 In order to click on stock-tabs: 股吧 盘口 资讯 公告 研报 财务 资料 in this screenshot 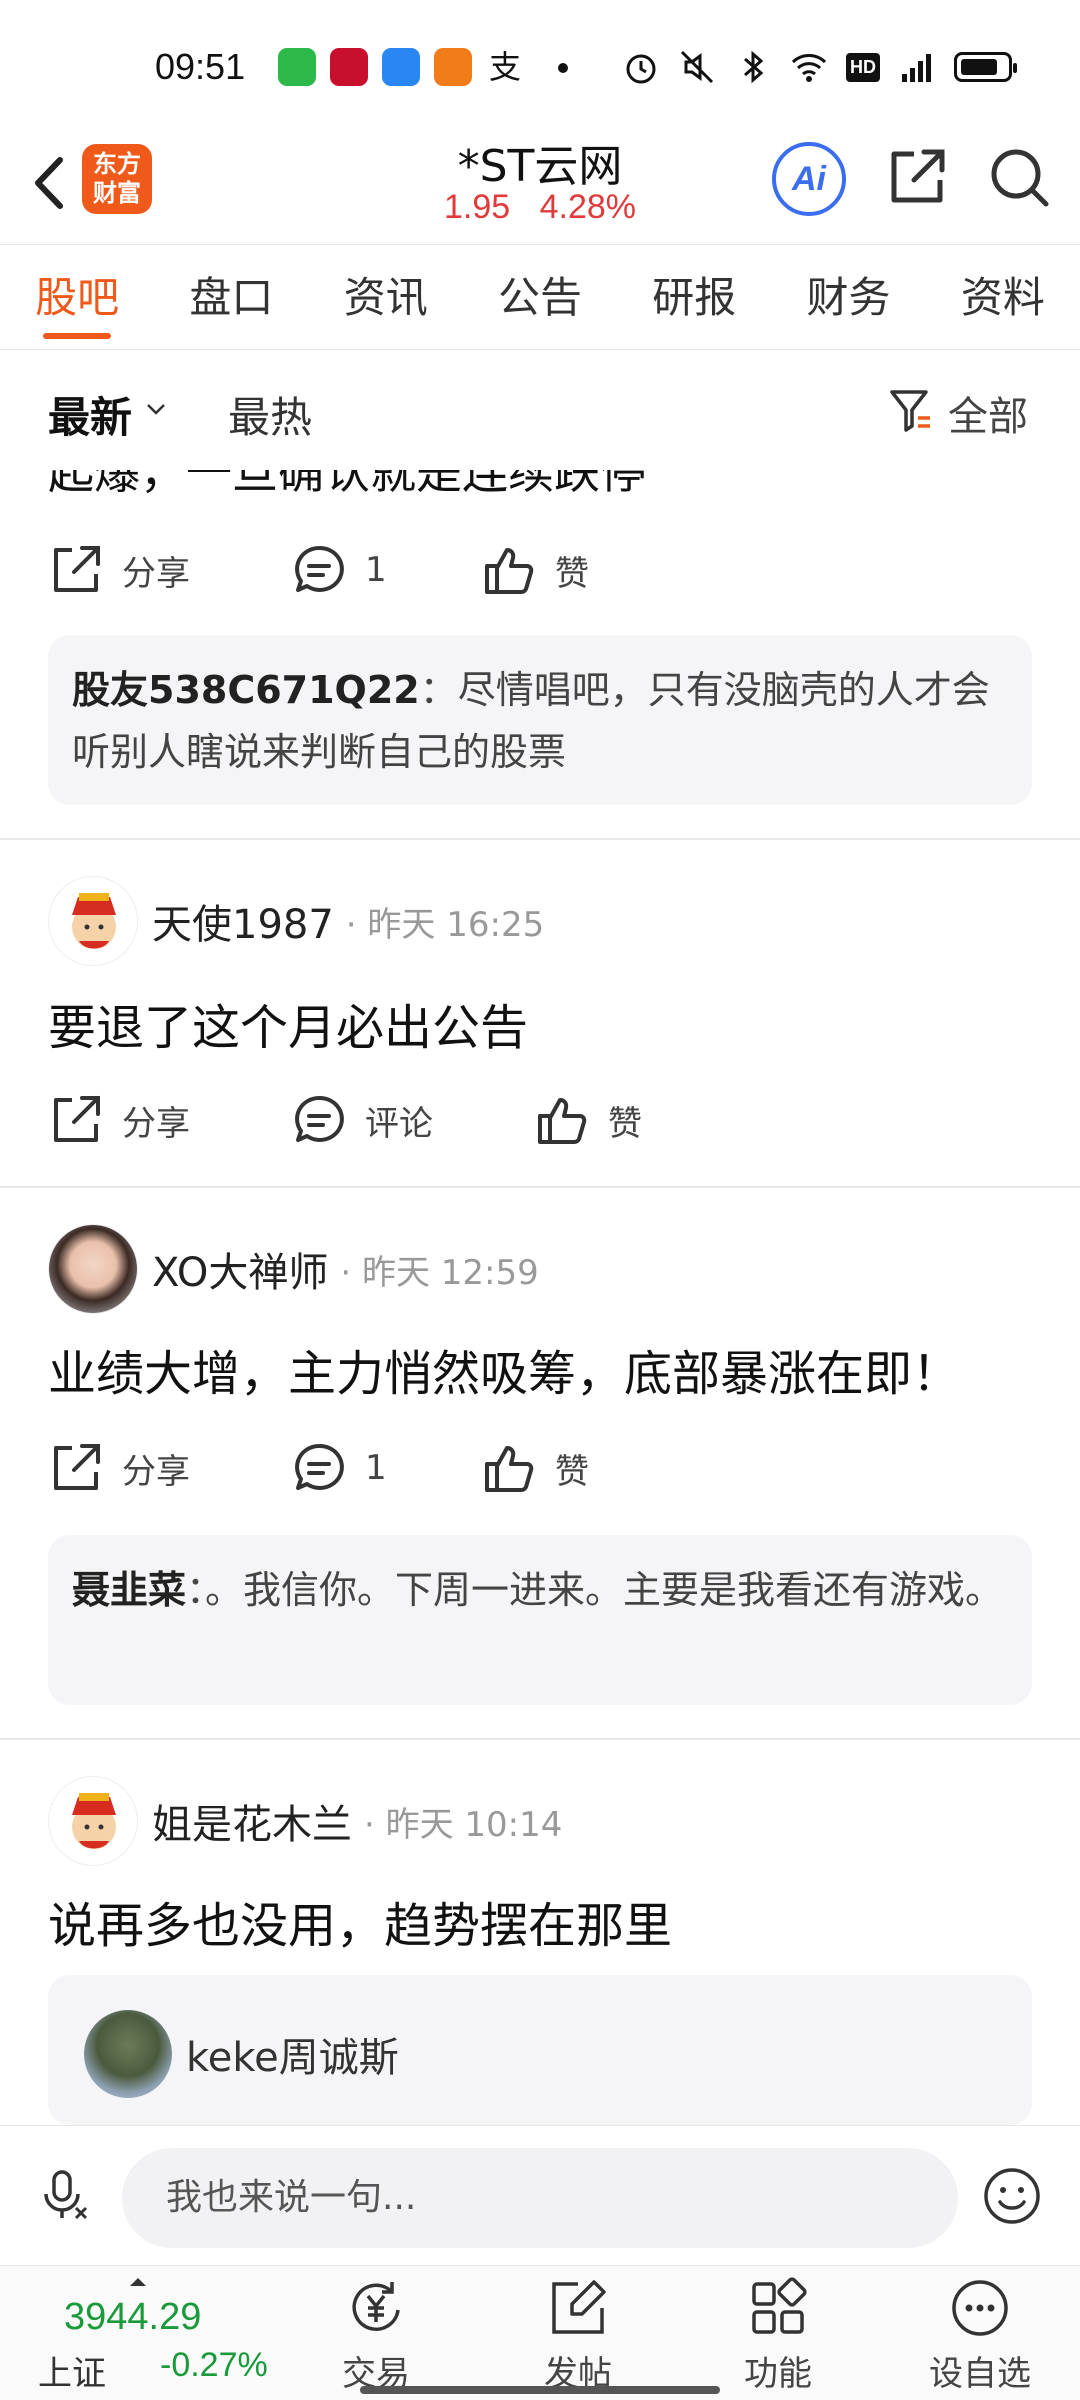, I will do `click(540, 297)`.